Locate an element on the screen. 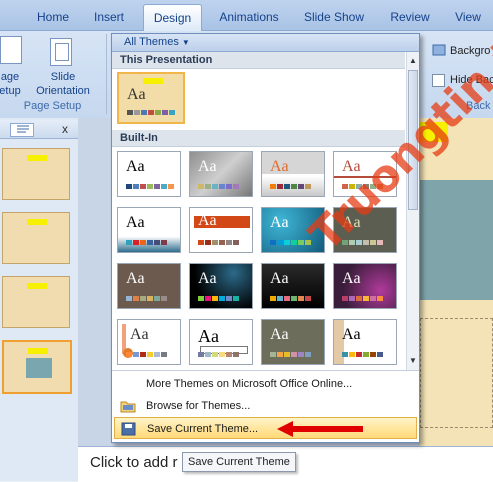 The width and height of the screenshot is (493, 482). scroll-down-icon: ▼ is located at coordinates (413, 361).